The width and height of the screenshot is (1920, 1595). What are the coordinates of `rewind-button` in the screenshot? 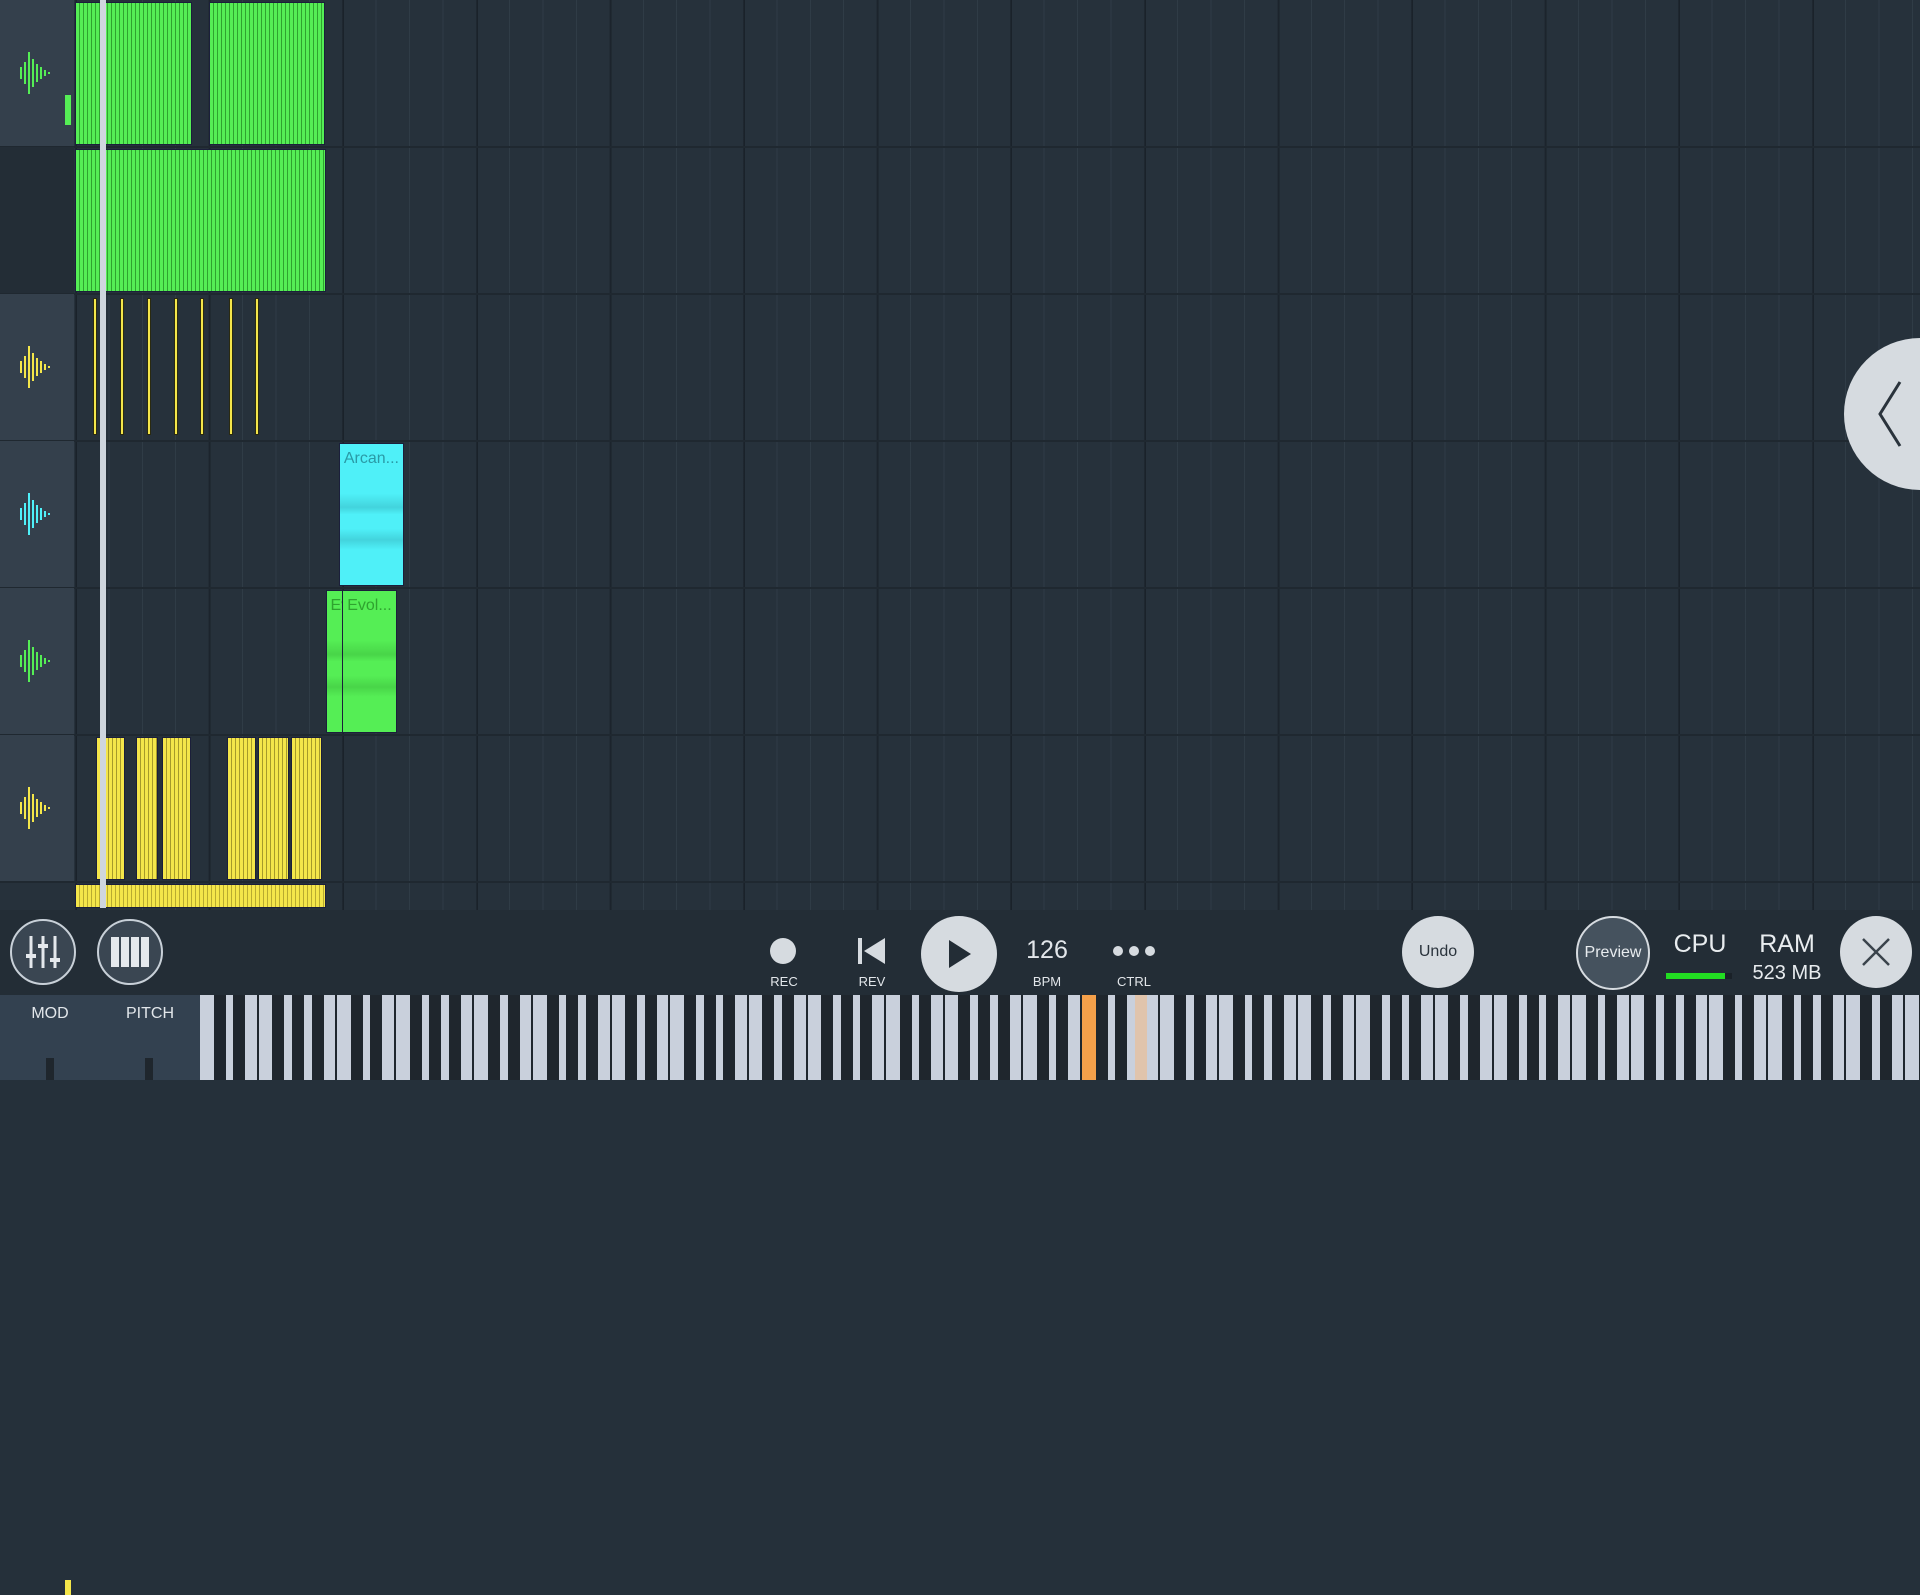 It's located at (872, 951).